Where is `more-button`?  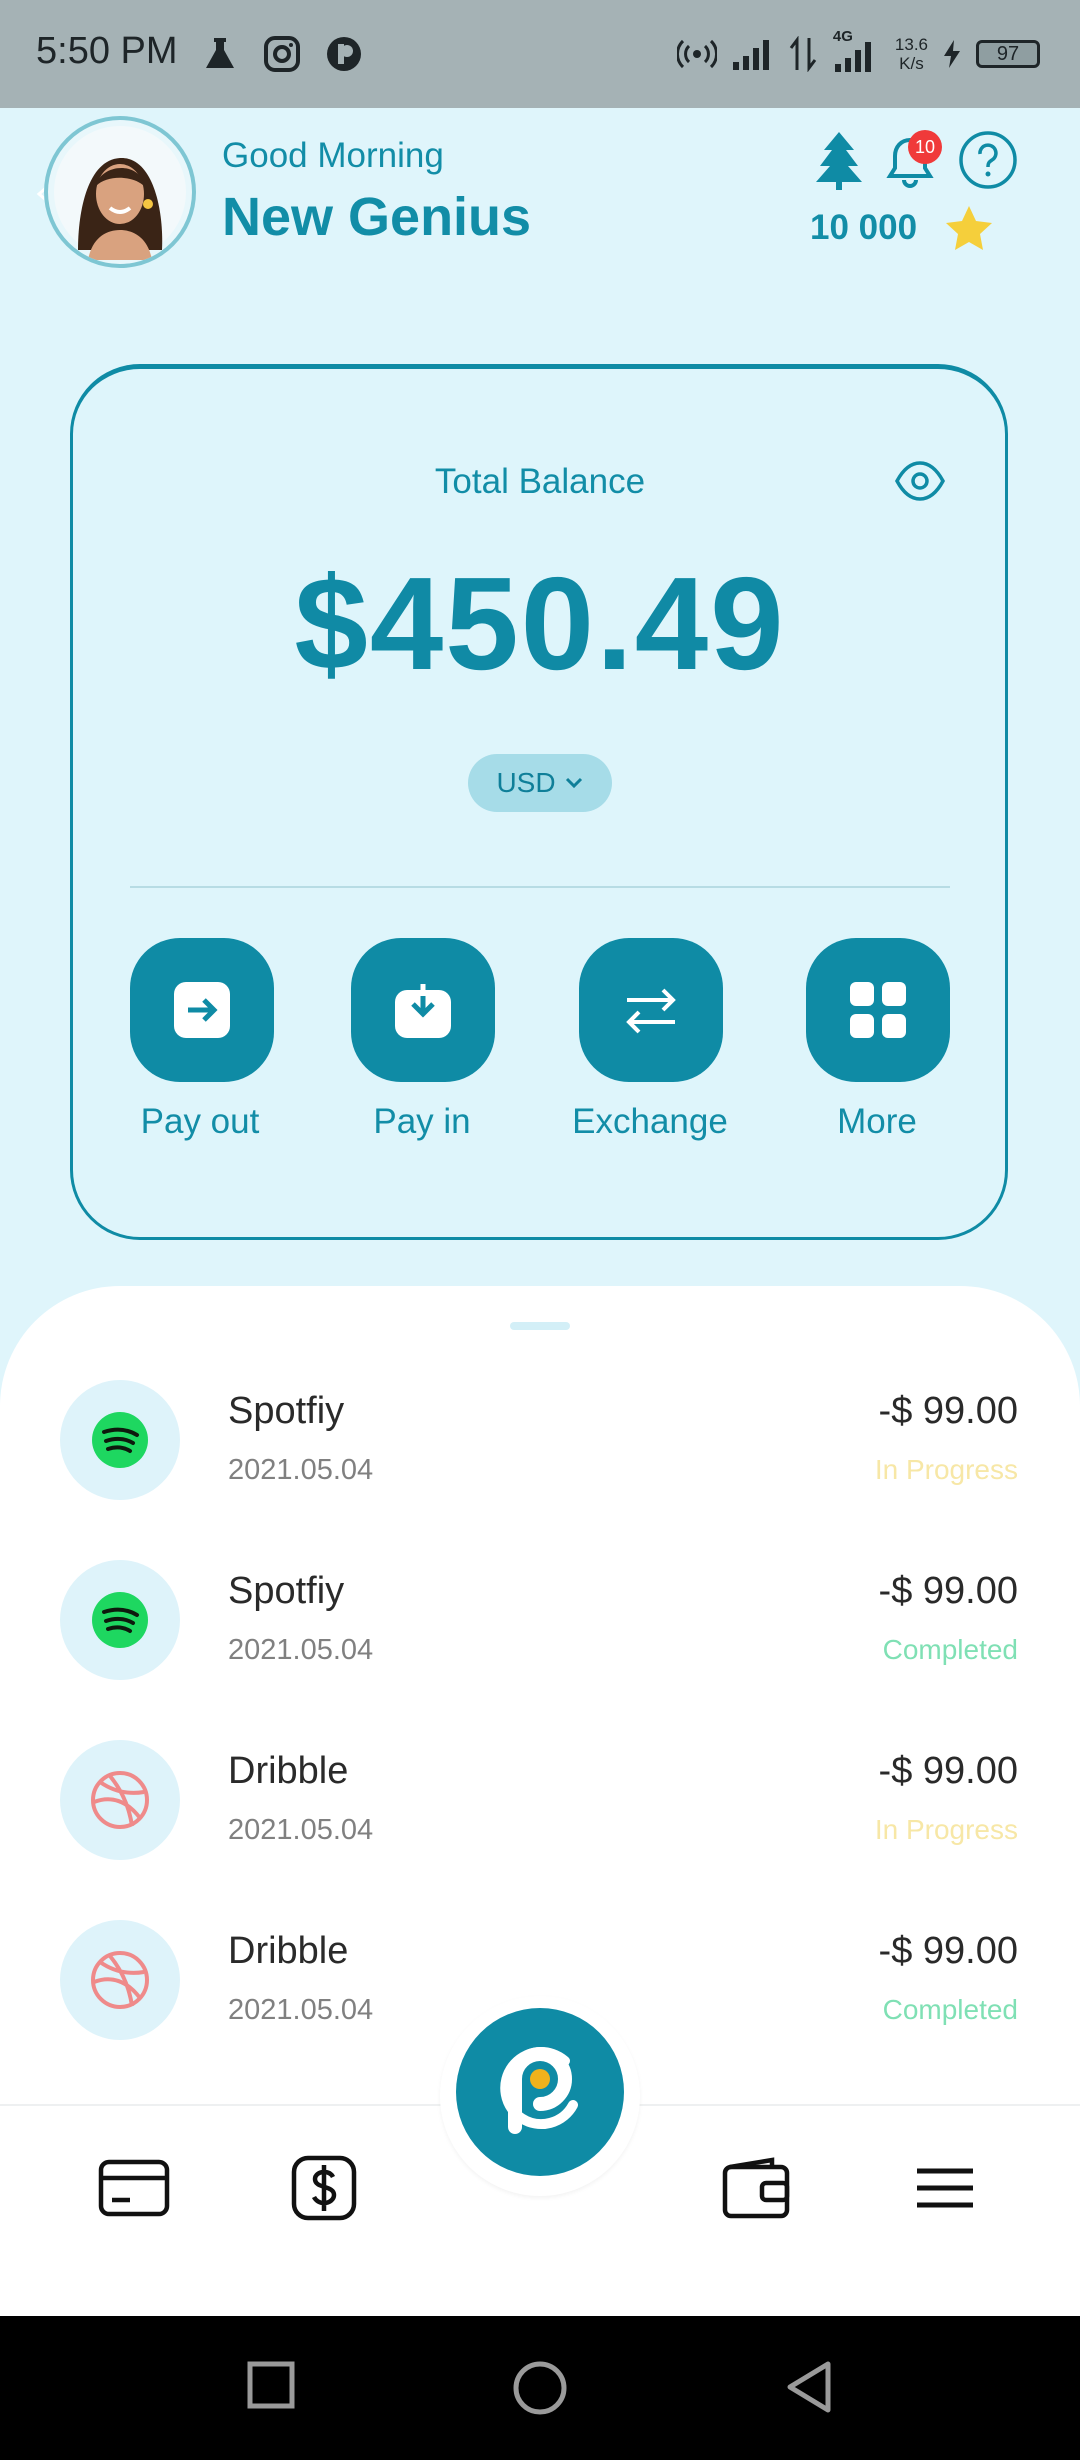
more-button is located at coordinates (878, 1010).